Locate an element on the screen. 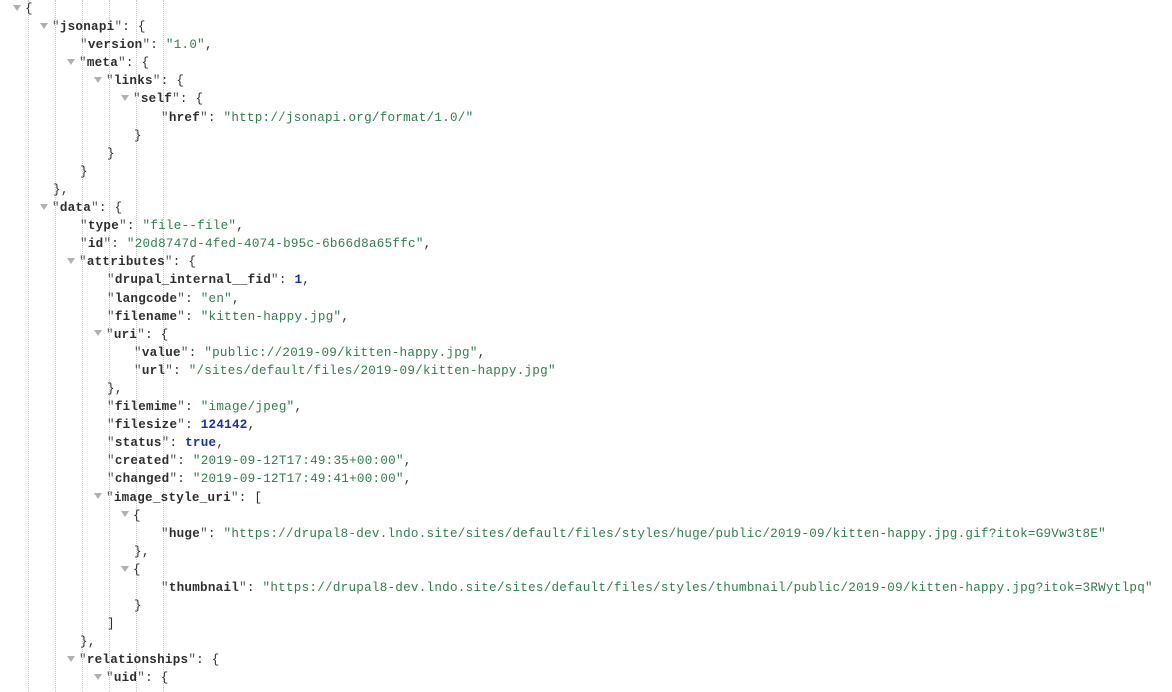 This screenshot has width=1172, height=692. json-key: attributes is located at coordinates (125, 262).